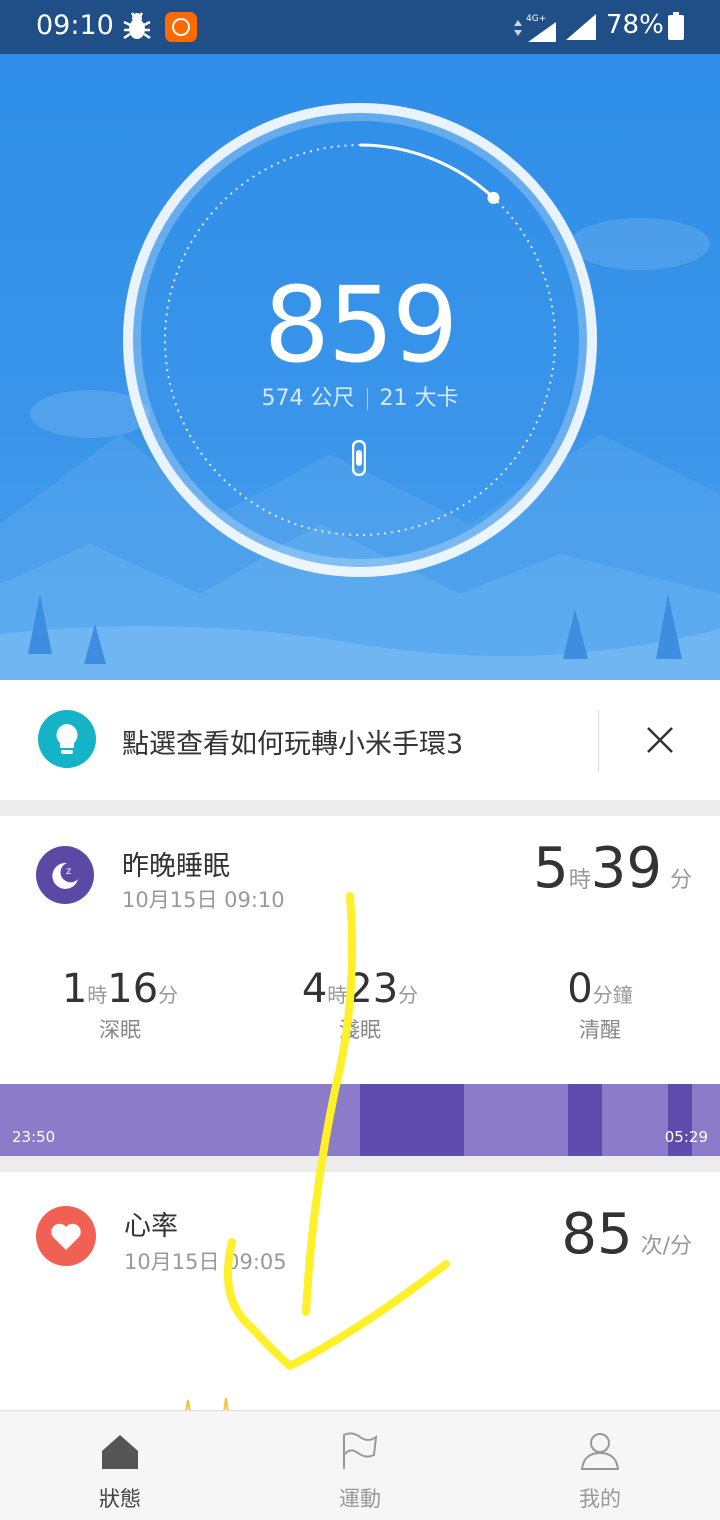 The width and height of the screenshot is (720, 1520). What do you see at coordinates (360, 1030) in the screenshot?
I see `stage-label: 淺眠` at bounding box center [360, 1030].